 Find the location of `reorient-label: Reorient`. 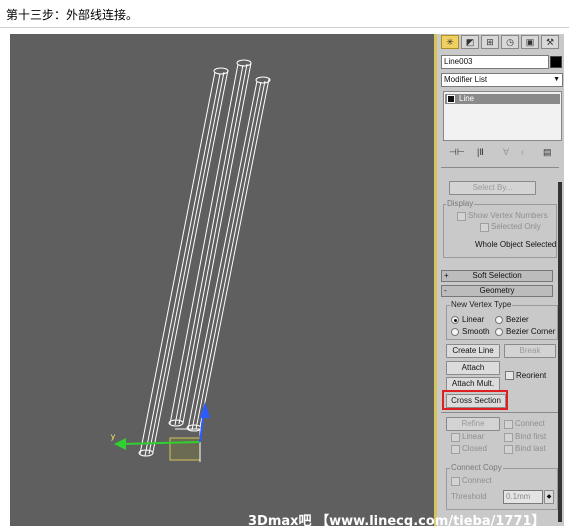

reorient-label: Reorient is located at coordinates (531, 375).